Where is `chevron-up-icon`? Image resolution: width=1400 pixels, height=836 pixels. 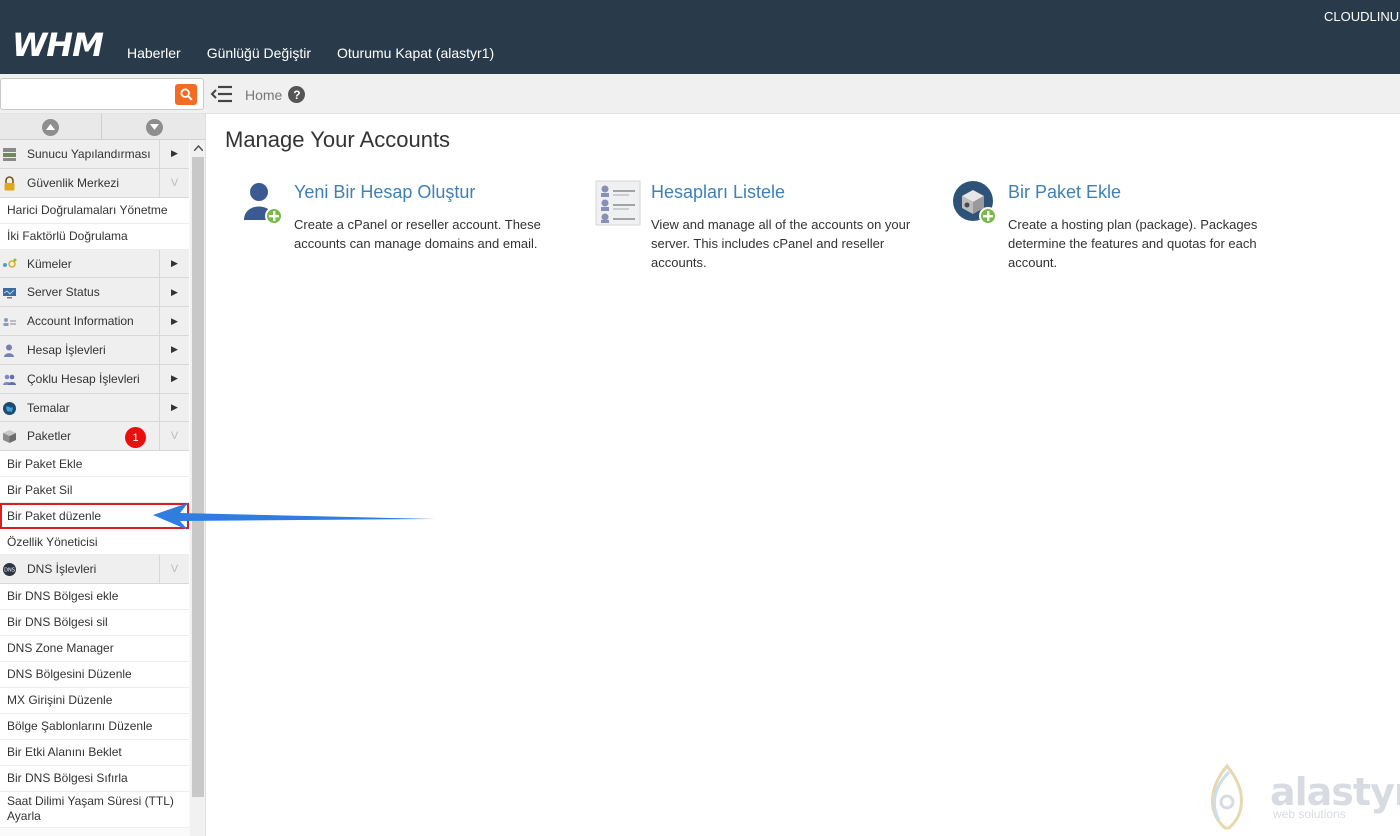 chevron-up-icon is located at coordinates (50, 127).